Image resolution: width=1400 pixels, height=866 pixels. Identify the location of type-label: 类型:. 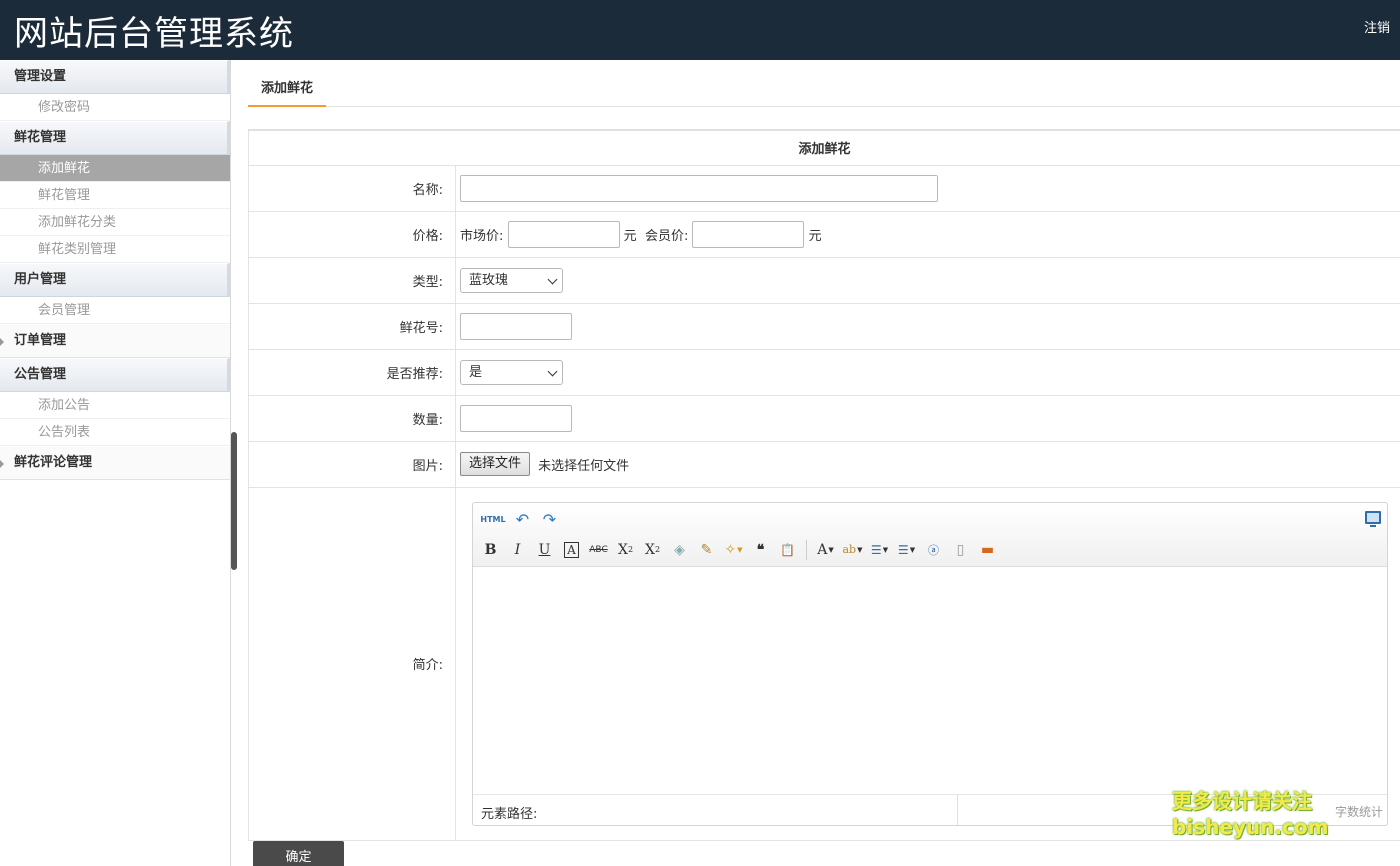
(352, 280).